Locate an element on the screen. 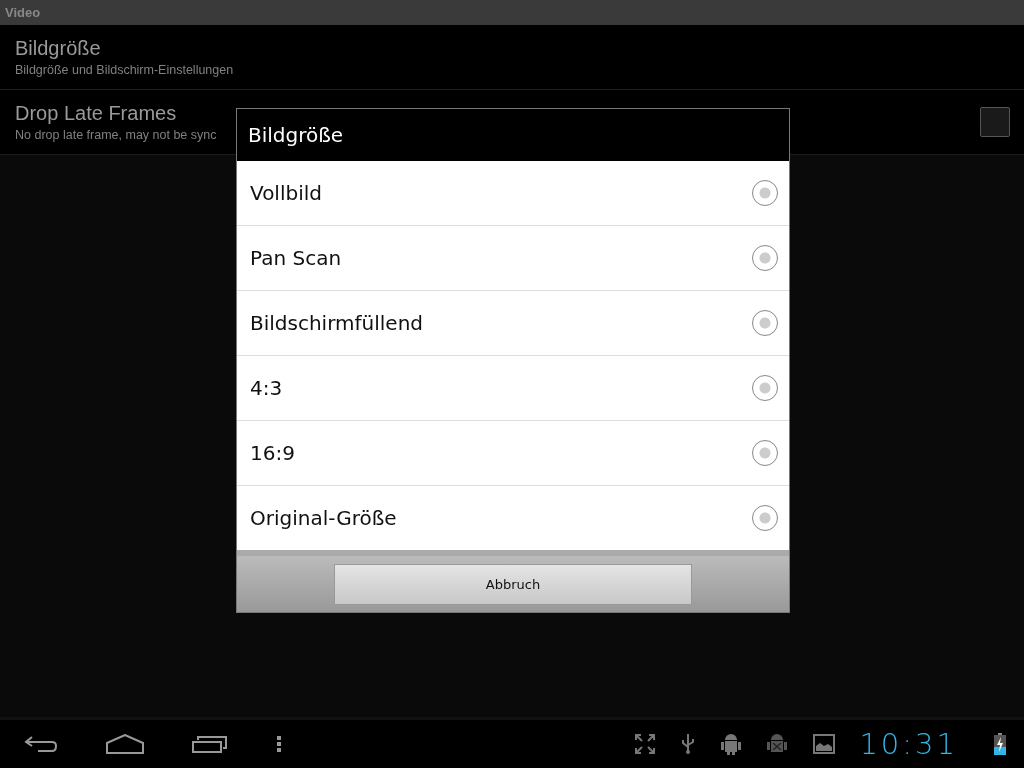  back-icon is located at coordinates (41, 744).